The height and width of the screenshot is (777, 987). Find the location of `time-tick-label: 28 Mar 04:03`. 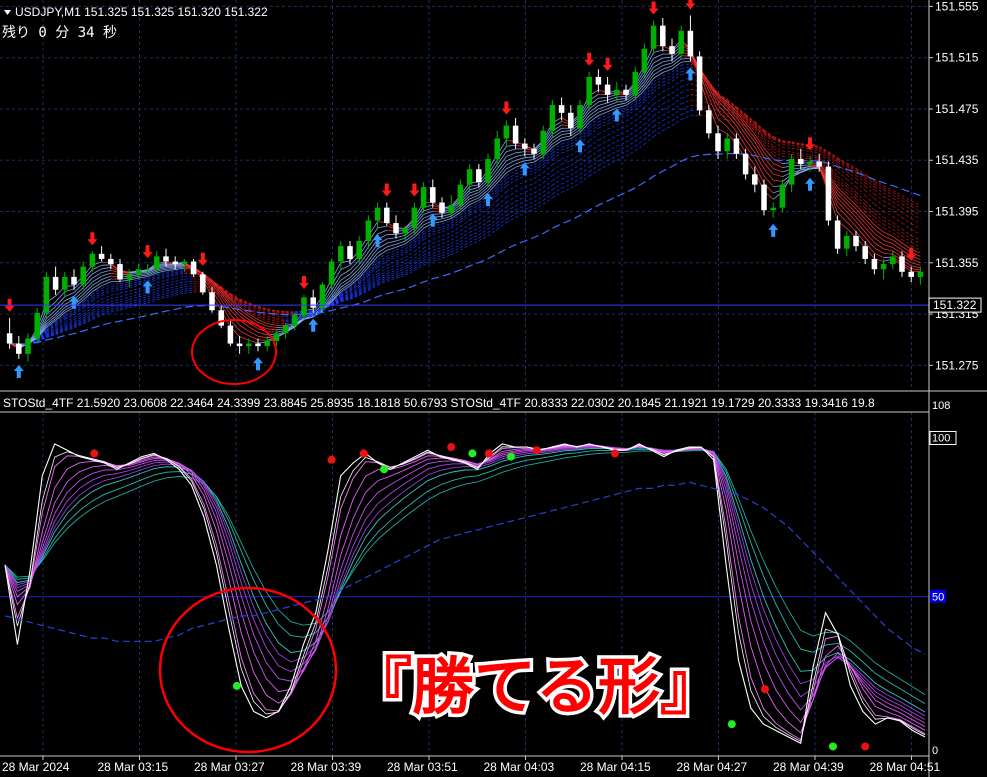

time-tick-label: 28 Mar 04:03 is located at coordinates (519, 767).